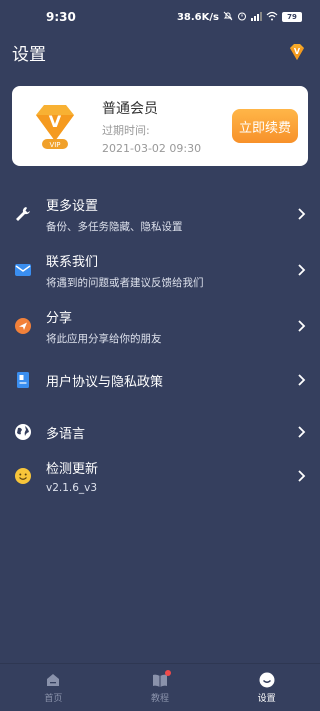  I want to click on tab-label: 首页, so click(53, 698).